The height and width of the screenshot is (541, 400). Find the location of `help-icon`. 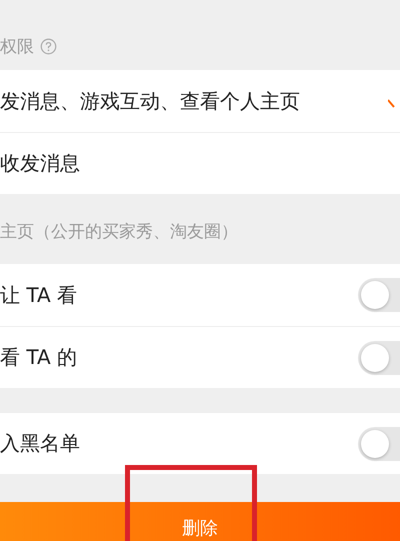

help-icon is located at coordinates (48, 46).